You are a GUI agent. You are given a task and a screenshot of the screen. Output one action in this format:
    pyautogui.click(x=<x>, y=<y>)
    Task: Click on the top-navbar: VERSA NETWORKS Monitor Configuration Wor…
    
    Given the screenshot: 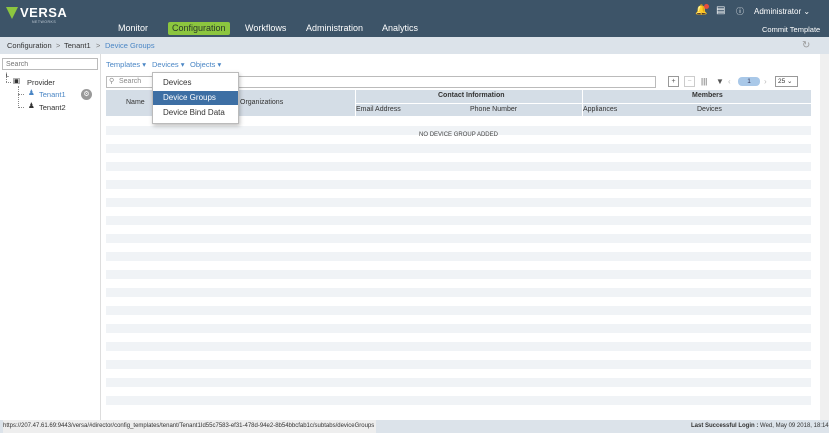 What is the action you would take?
    pyautogui.click(x=414, y=18)
    